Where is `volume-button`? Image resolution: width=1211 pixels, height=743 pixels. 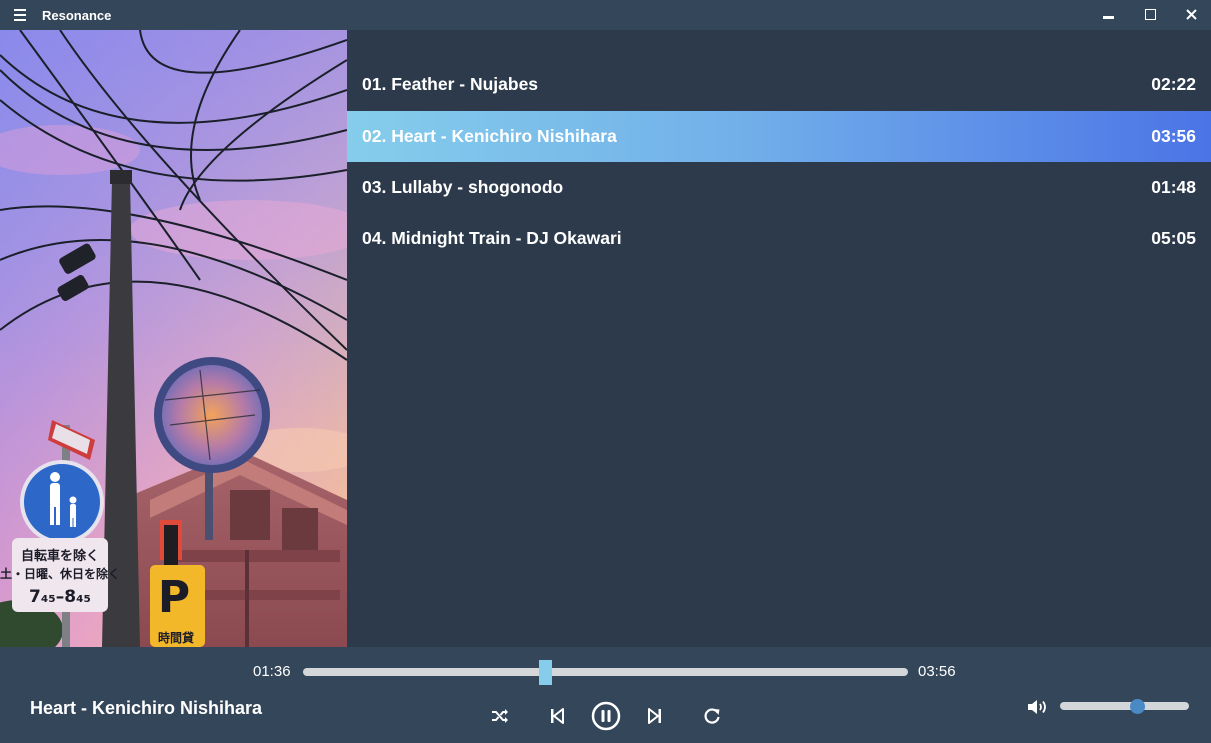
volume-button is located at coordinates (1038, 707).